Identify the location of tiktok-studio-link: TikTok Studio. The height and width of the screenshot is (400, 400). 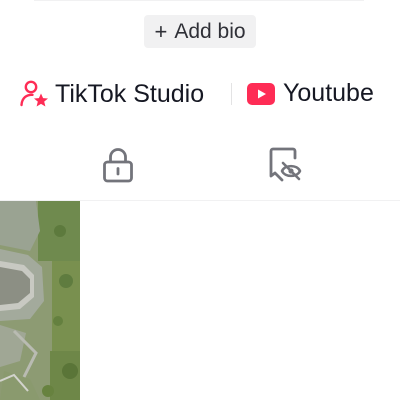
(111, 94).